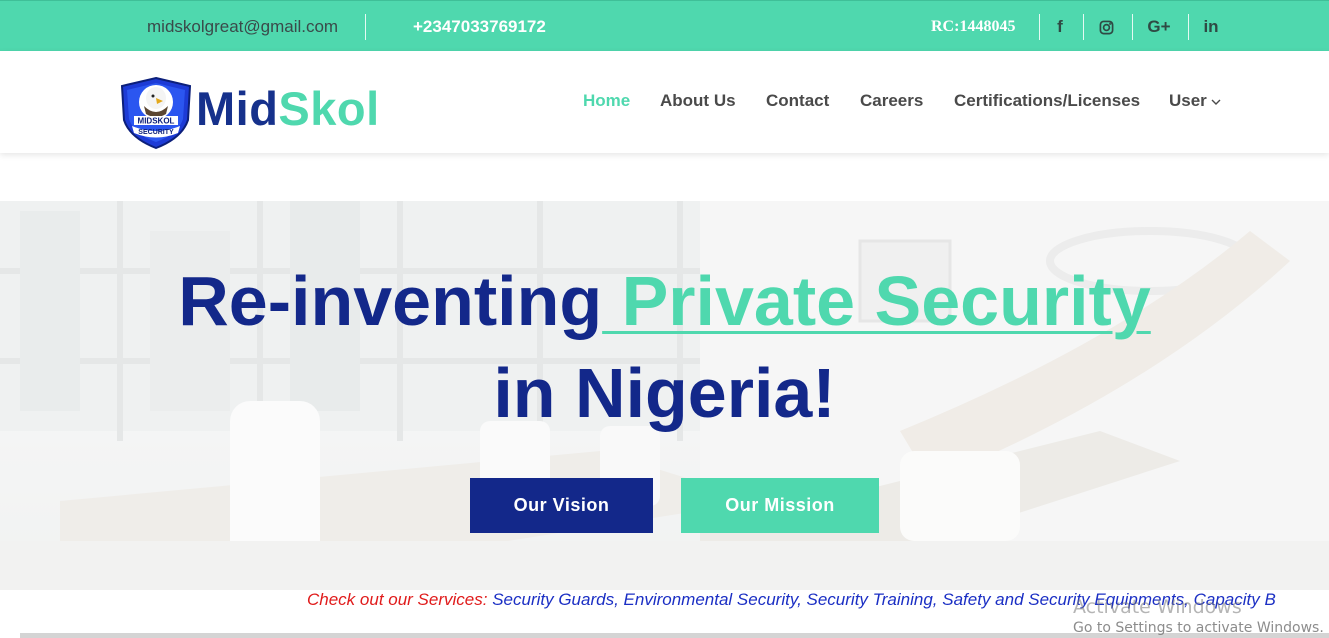  I want to click on logo-wordmark: MidSkol, so click(288, 108).